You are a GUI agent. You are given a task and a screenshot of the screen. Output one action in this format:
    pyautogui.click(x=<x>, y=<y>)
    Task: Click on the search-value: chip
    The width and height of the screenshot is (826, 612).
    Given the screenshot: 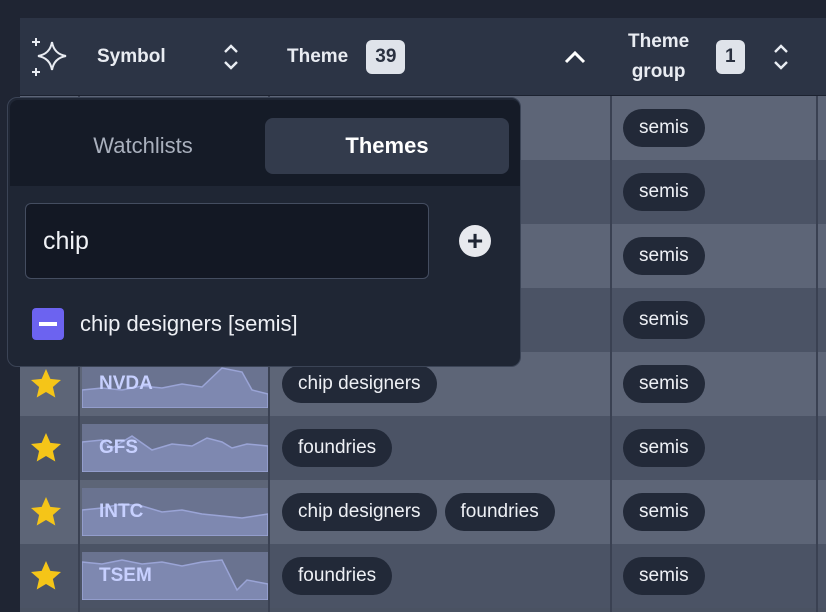 What is the action you would take?
    pyautogui.click(x=66, y=240)
    